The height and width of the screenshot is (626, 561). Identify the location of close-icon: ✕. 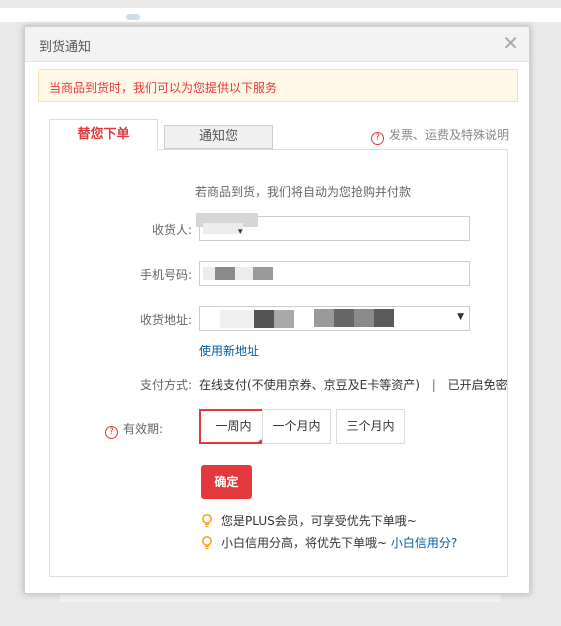
(510, 43).